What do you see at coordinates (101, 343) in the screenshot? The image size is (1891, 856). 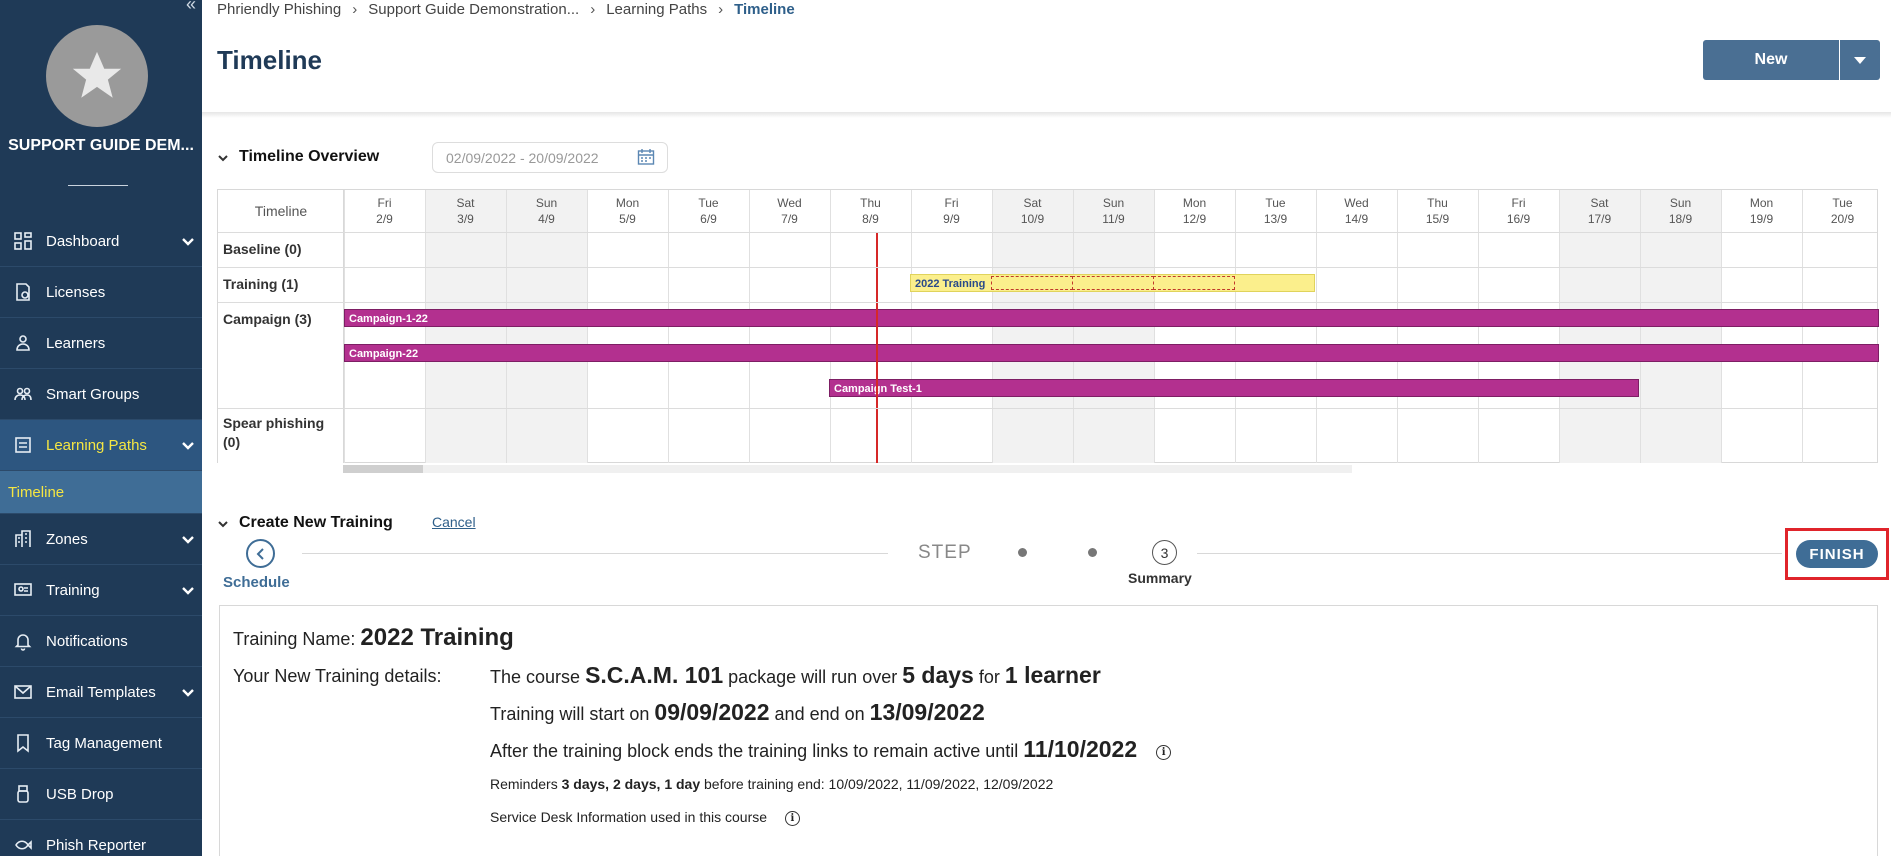 I see `sidebar-item-learners: Learners` at bounding box center [101, 343].